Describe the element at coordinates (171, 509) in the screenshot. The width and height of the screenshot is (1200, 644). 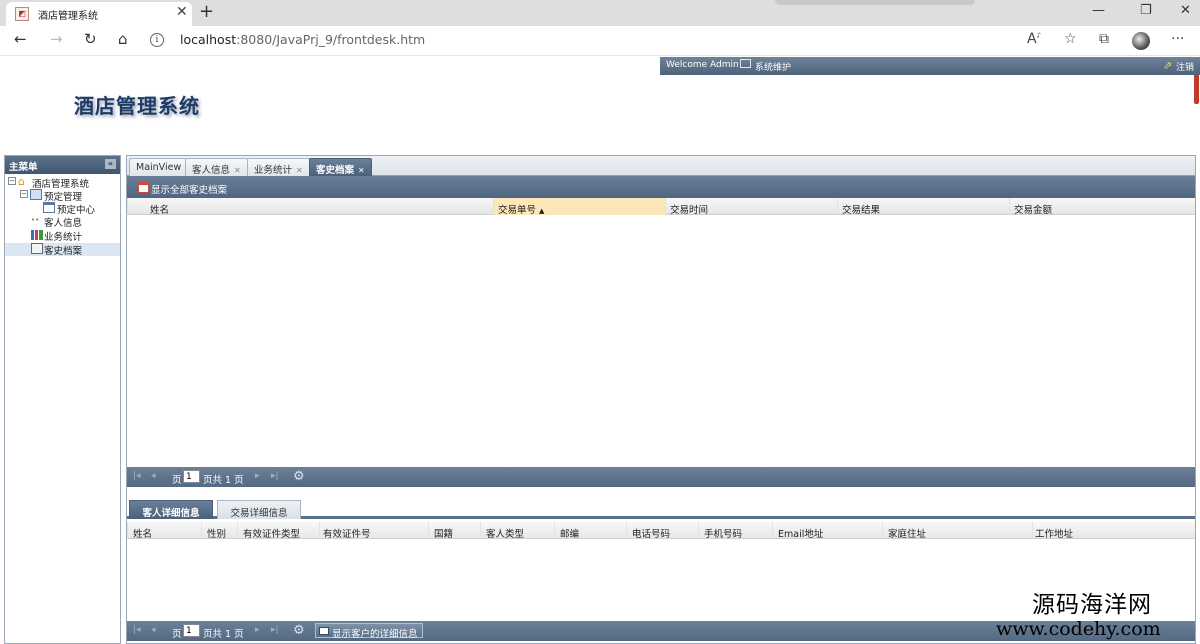
I see `tab-guest-detail: 客人详细信息` at that location.